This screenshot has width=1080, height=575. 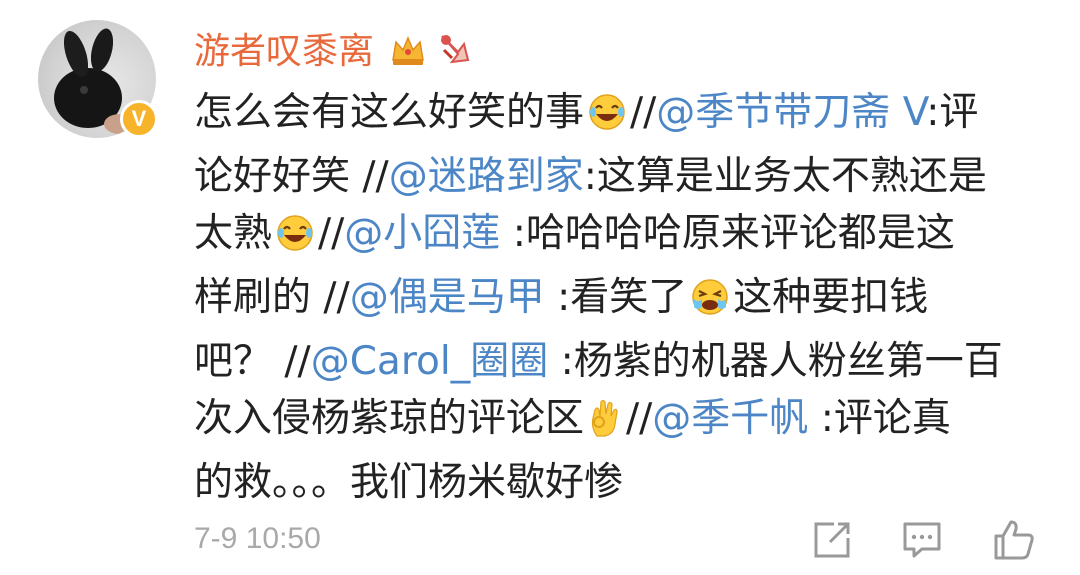 What do you see at coordinates (710, 304) in the screenshot?
I see `crying-emoji-icon` at bounding box center [710, 304].